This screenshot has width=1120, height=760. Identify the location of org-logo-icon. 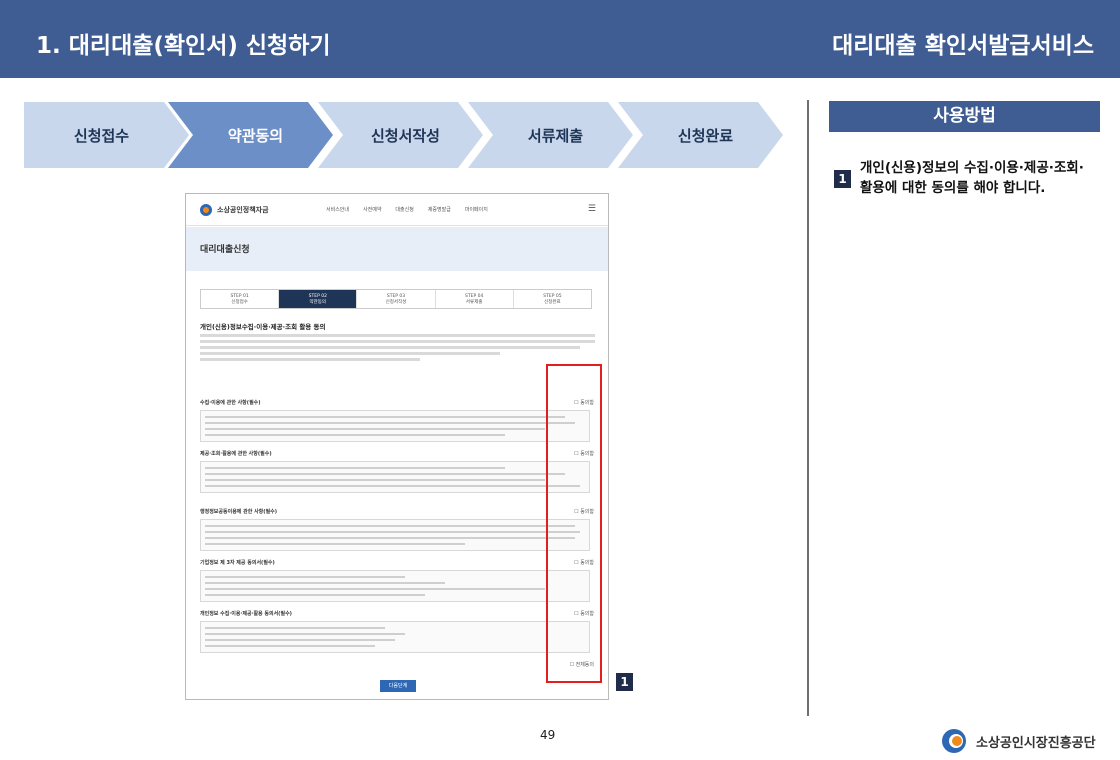
(954, 741).